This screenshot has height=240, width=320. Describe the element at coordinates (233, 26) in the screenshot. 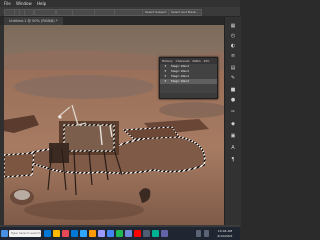

I see `layers-icon: ▦` at that location.